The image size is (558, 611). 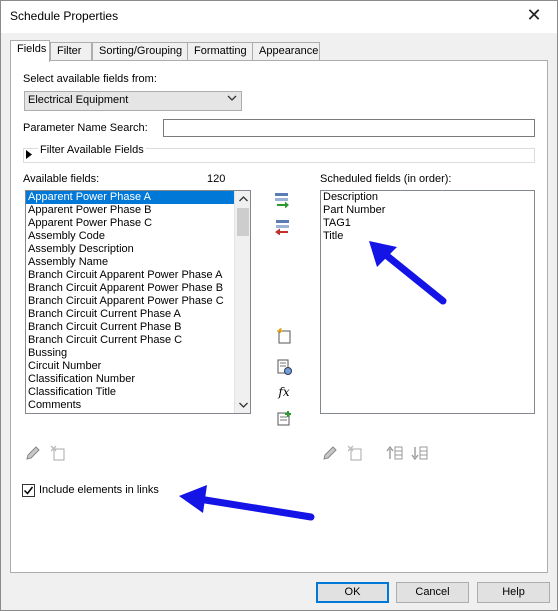 What do you see at coordinates (427, 210) in the screenshot?
I see `scheduled-field-item: Part Number` at bounding box center [427, 210].